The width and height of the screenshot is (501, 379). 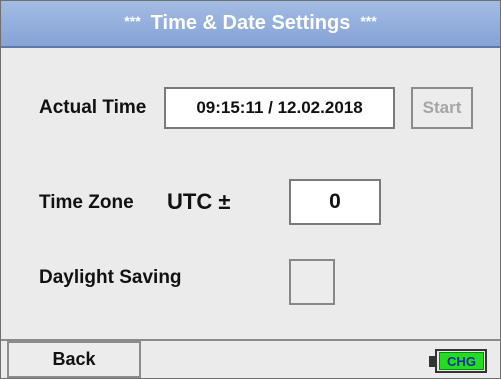 What do you see at coordinates (461, 361) in the screenshot?
I see `battery-charge-label: CHG` at bounding box center [461, 361].